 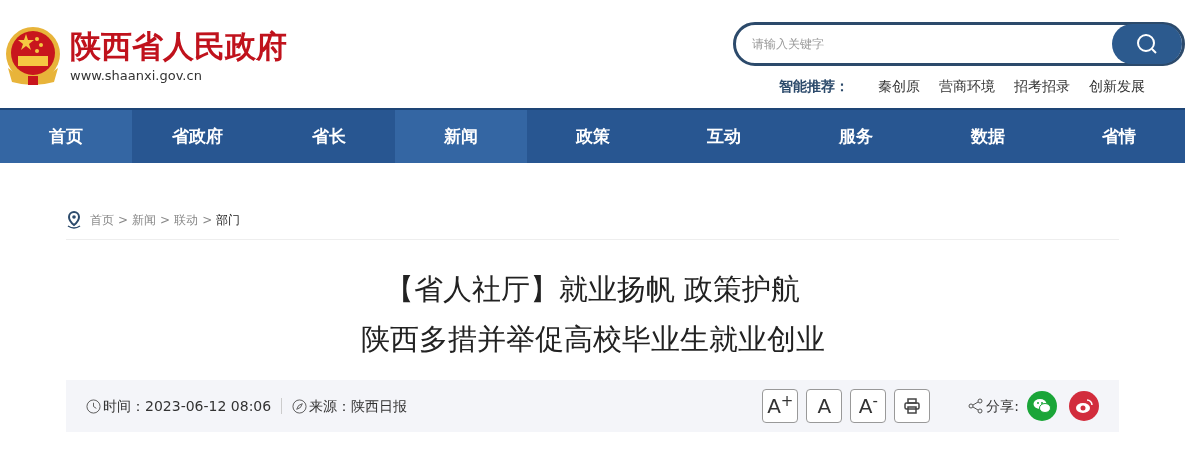 I want to click on recommend-link: 秦创原, so click(x=899, y=86).